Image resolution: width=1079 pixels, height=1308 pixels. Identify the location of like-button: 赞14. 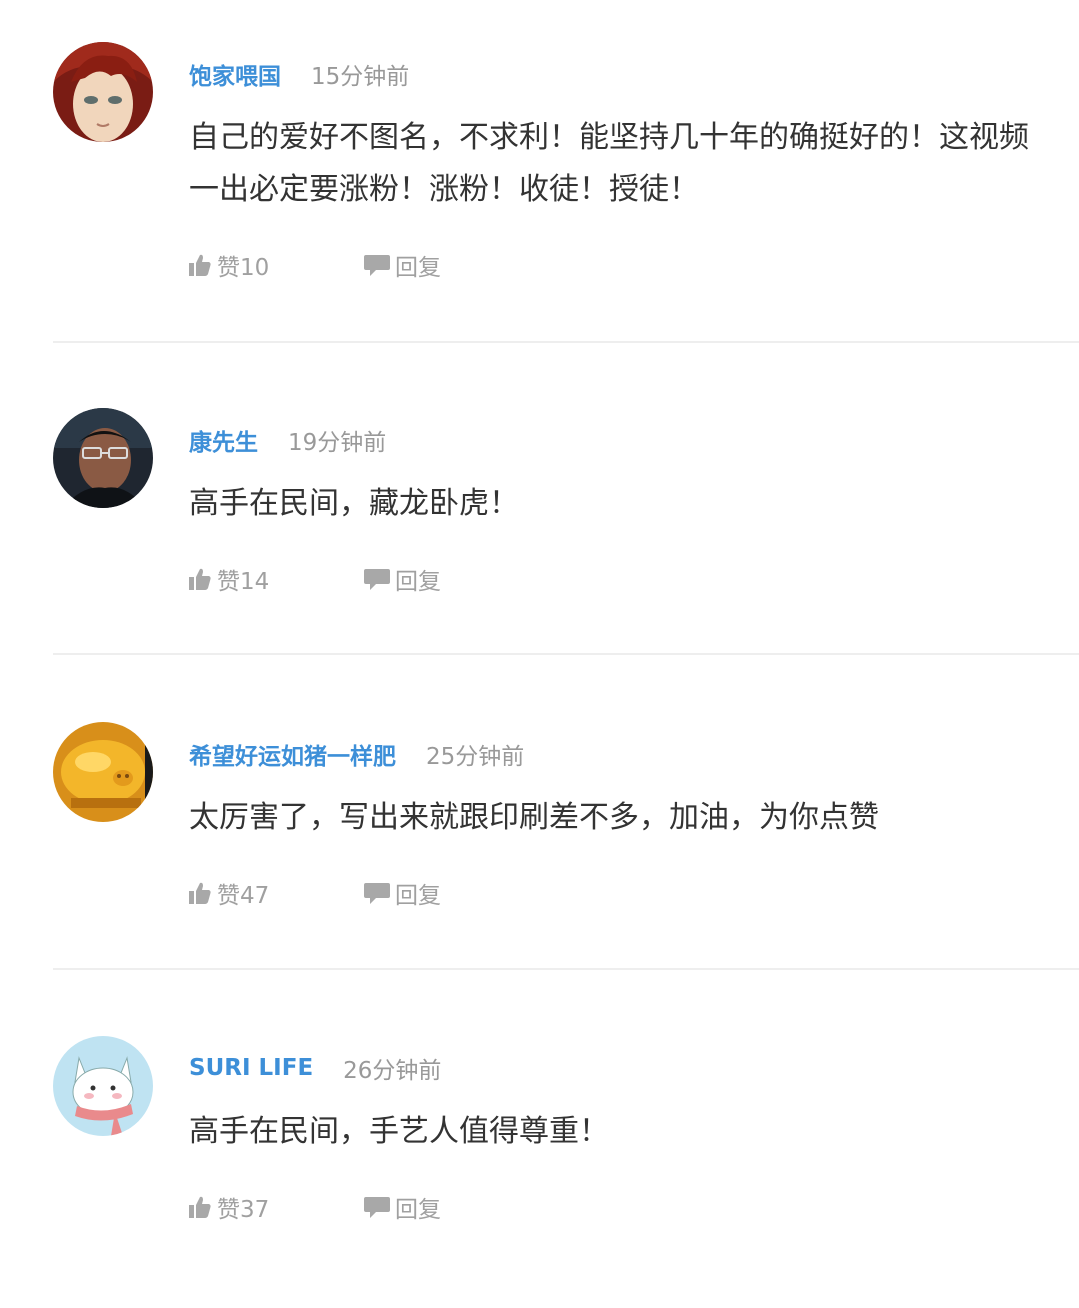
(228, 579).